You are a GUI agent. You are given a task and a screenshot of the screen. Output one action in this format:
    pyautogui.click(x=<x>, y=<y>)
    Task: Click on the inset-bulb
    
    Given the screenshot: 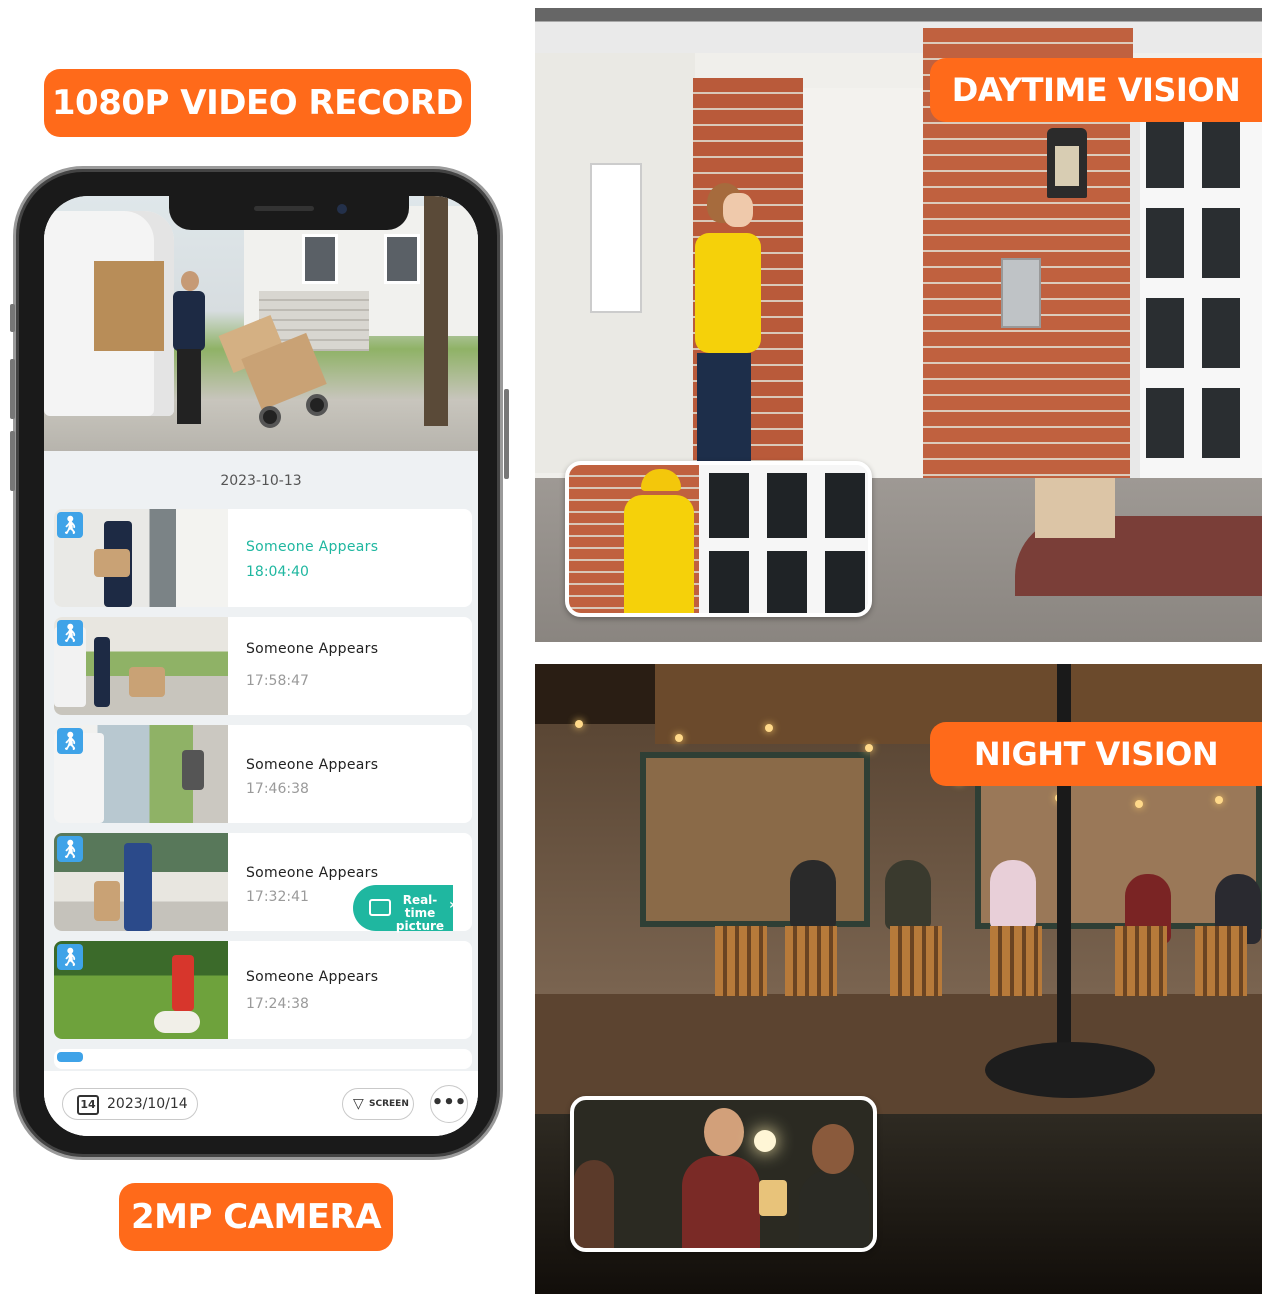 What is the action you would take?
    pyautogui.click(x=765, y=1141)
    